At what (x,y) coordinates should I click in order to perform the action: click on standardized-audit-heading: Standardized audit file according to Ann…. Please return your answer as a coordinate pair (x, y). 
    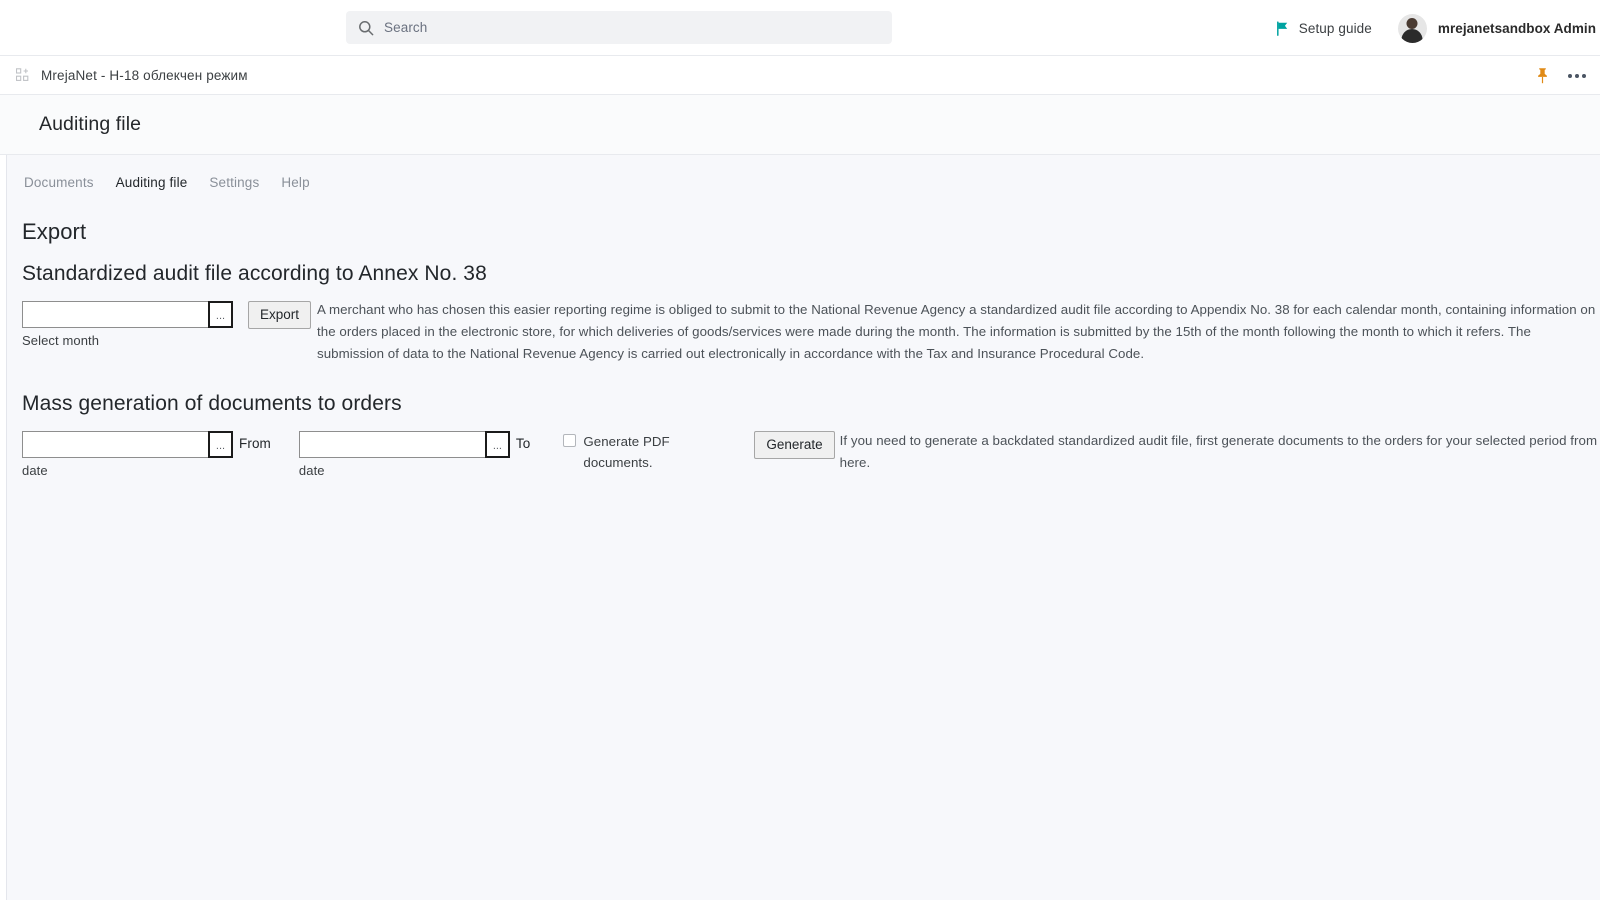
    Looking at the image, I should click on (254, 273).